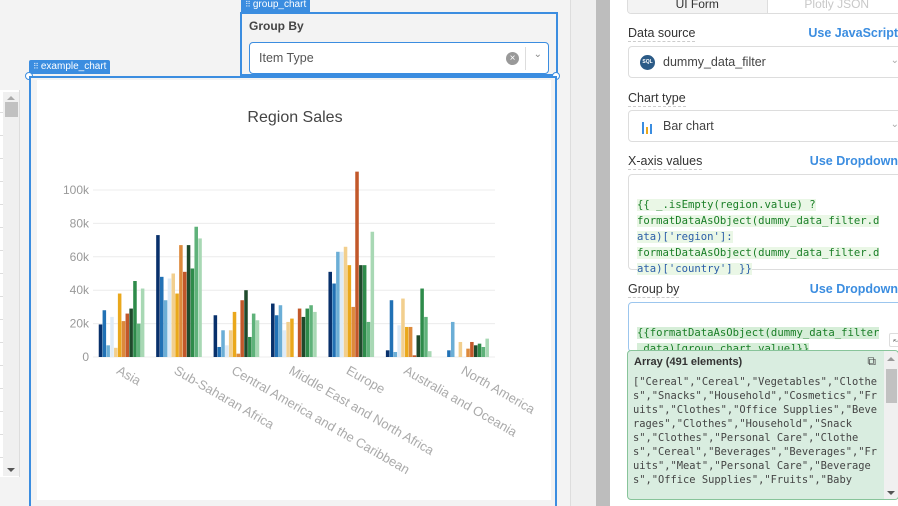 The image size is (898, 506). Describe the element at coordinates (853, 33) in the screenshot. I see `use-javascript-link: Use JavaScript` at that location.